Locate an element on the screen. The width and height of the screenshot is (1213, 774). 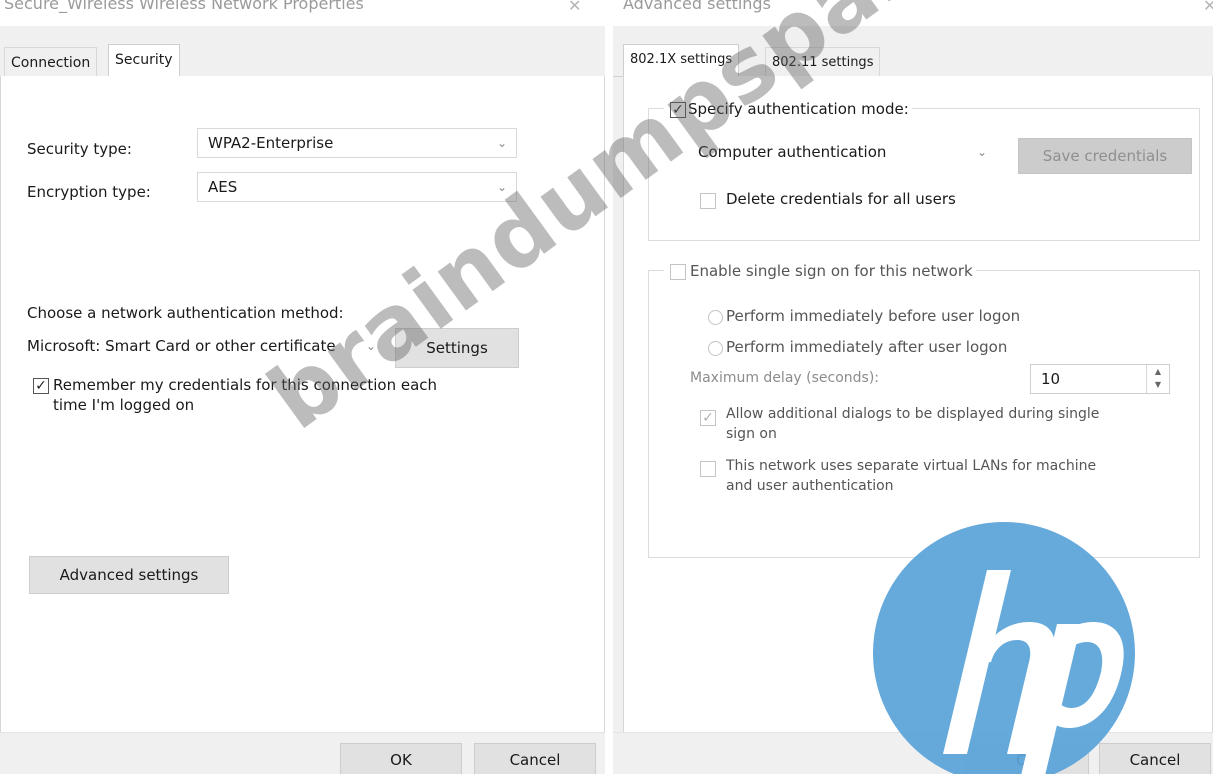
auth-method-label: Choose a network authentication method: is located at coordinates (185, 313).